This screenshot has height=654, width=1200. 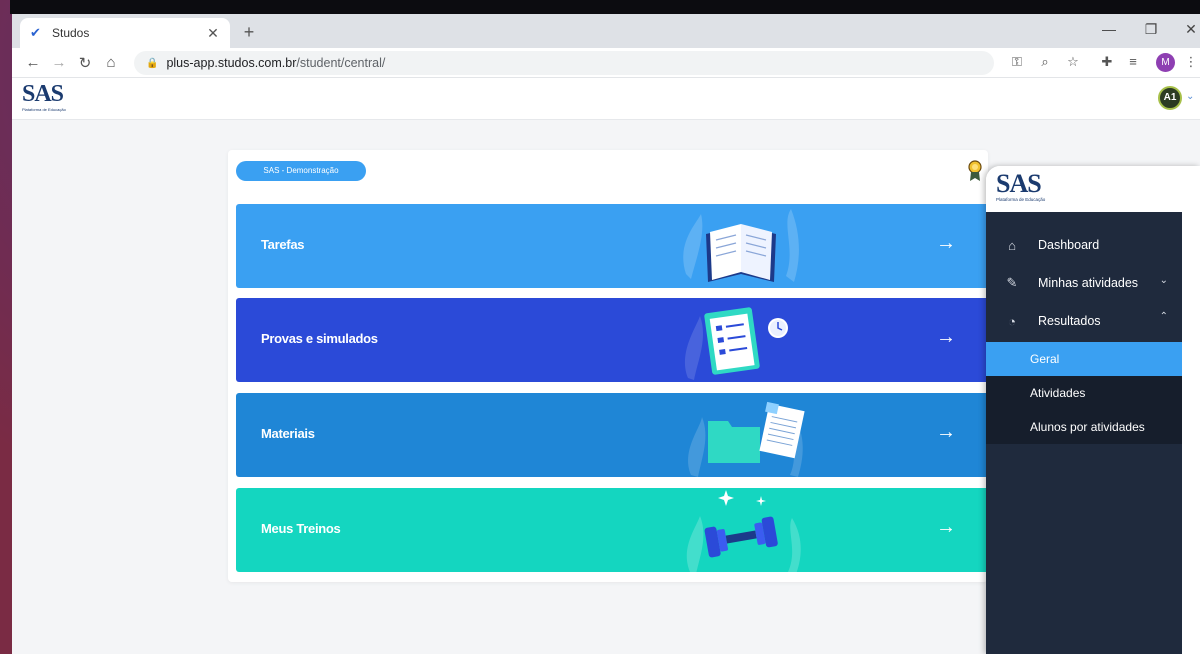 I want to click on key-icon: ⚿, so click(x=1017, y=62).